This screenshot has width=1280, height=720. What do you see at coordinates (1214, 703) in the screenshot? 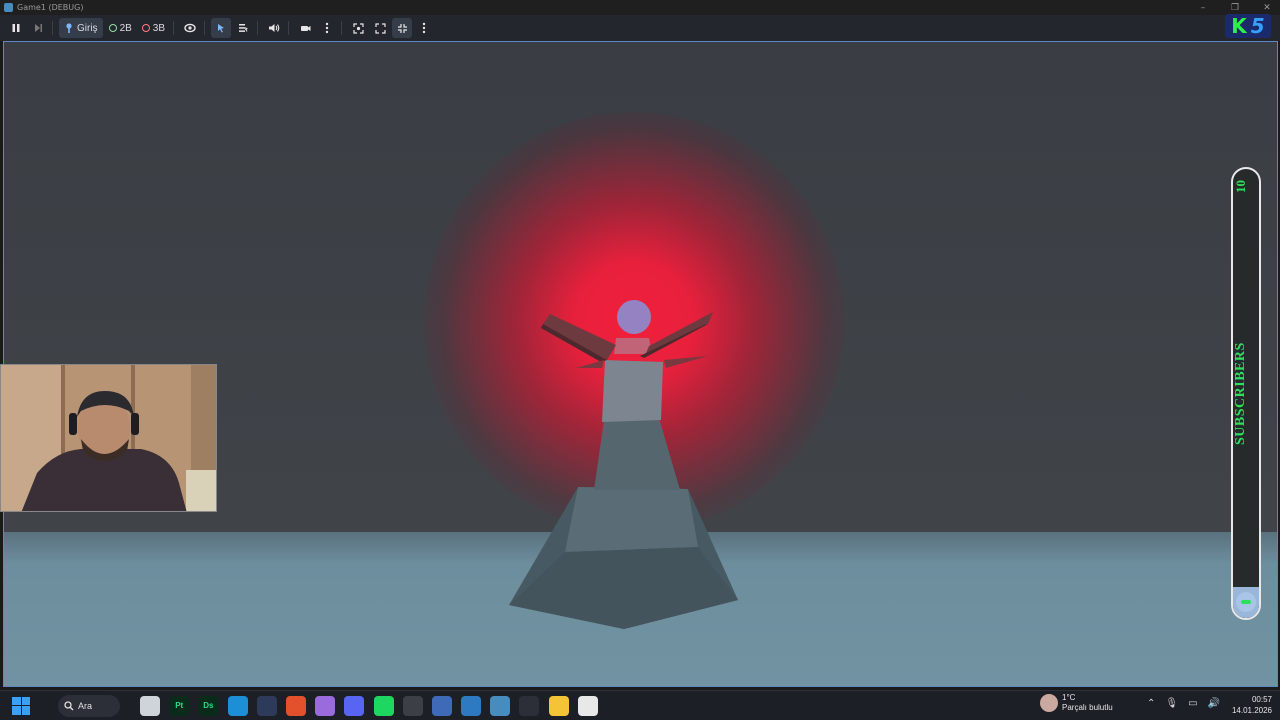
I see `volume-icon: 🔊` at bounding box center [1214, 703].